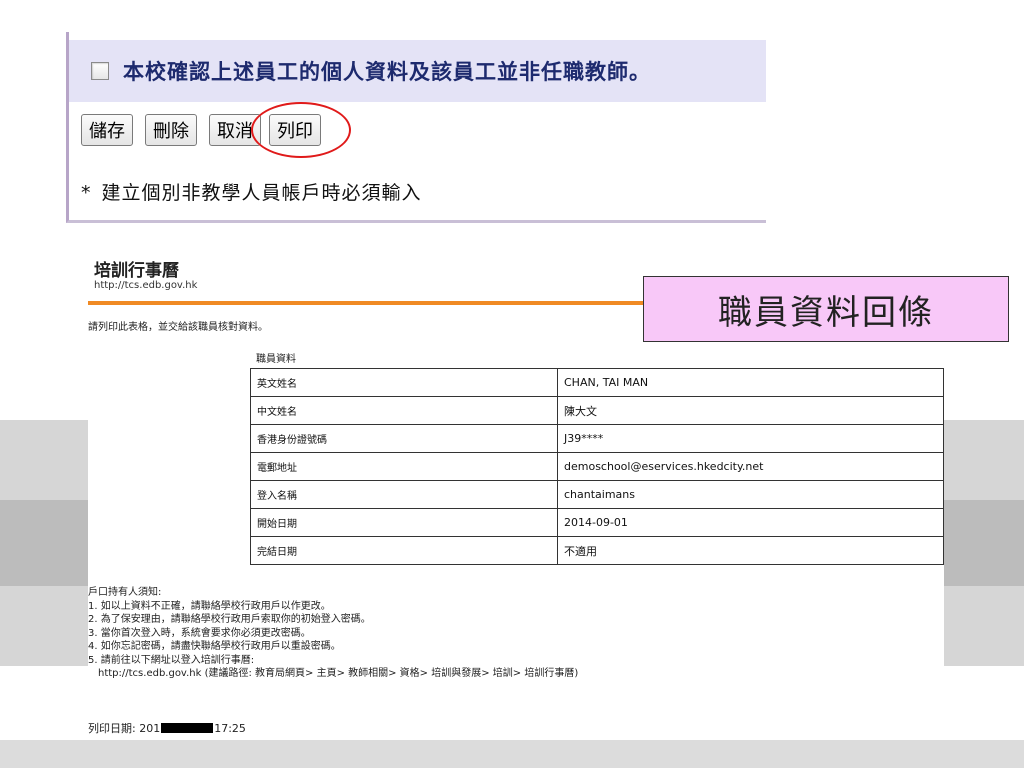  I want to click on required-note: * 建立個別非教學人員帳戶時必須輸入, so click(251, 191).